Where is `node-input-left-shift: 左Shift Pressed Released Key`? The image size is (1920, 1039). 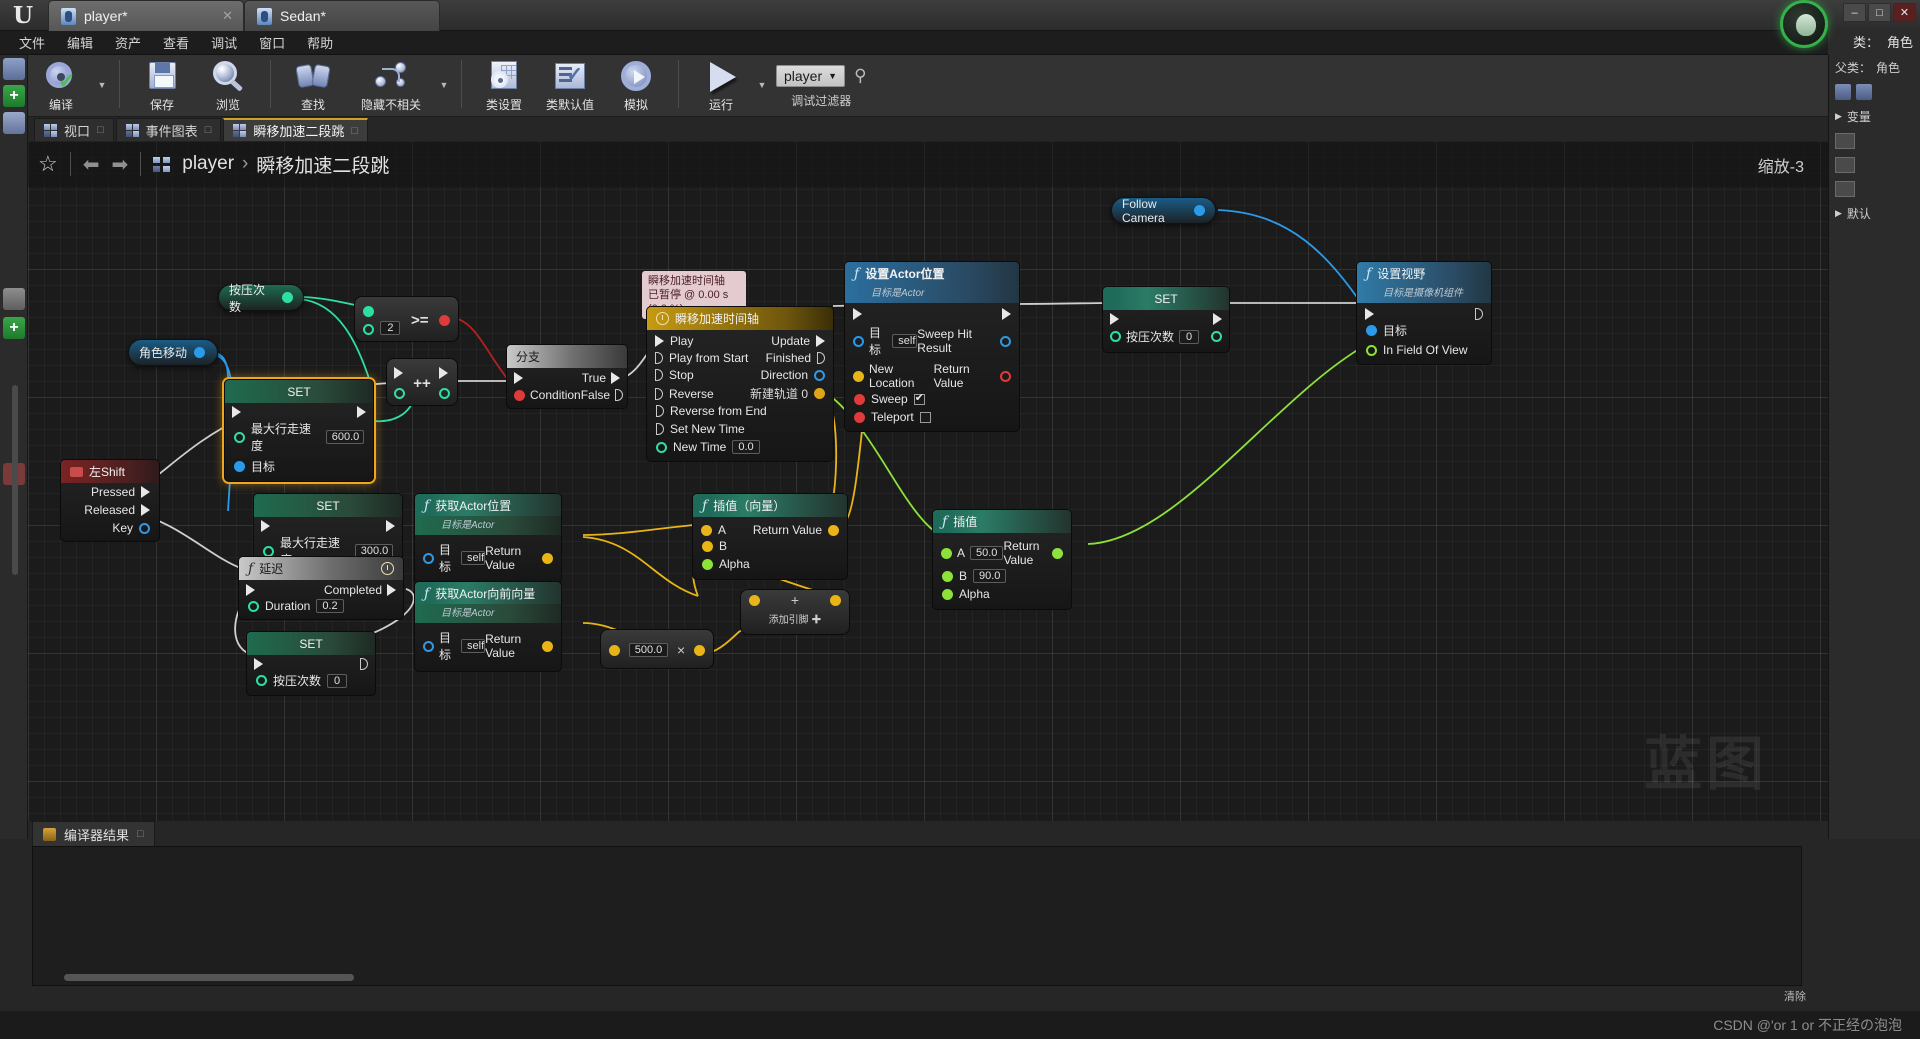 node-input-left-shift: 左Shift Pressed Released Key is located at coordinates (110, 500).